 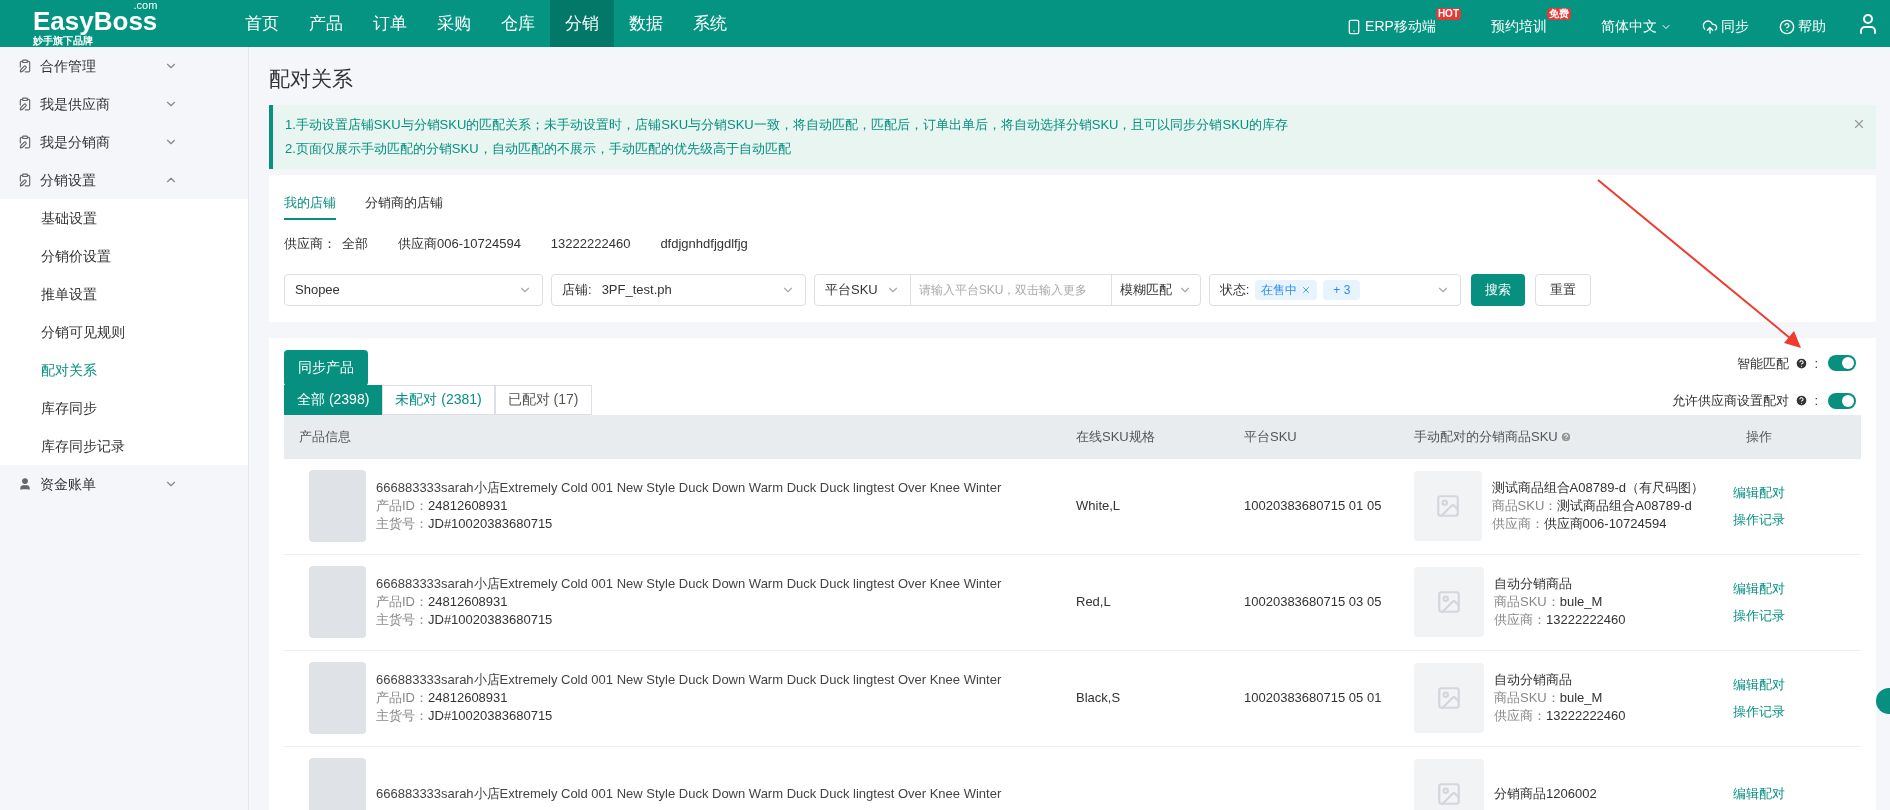 What do you see at coordinates (1636, 26) in the screenshot?
I see `header-link: 简体中文` at bounding box center [1636, 26].